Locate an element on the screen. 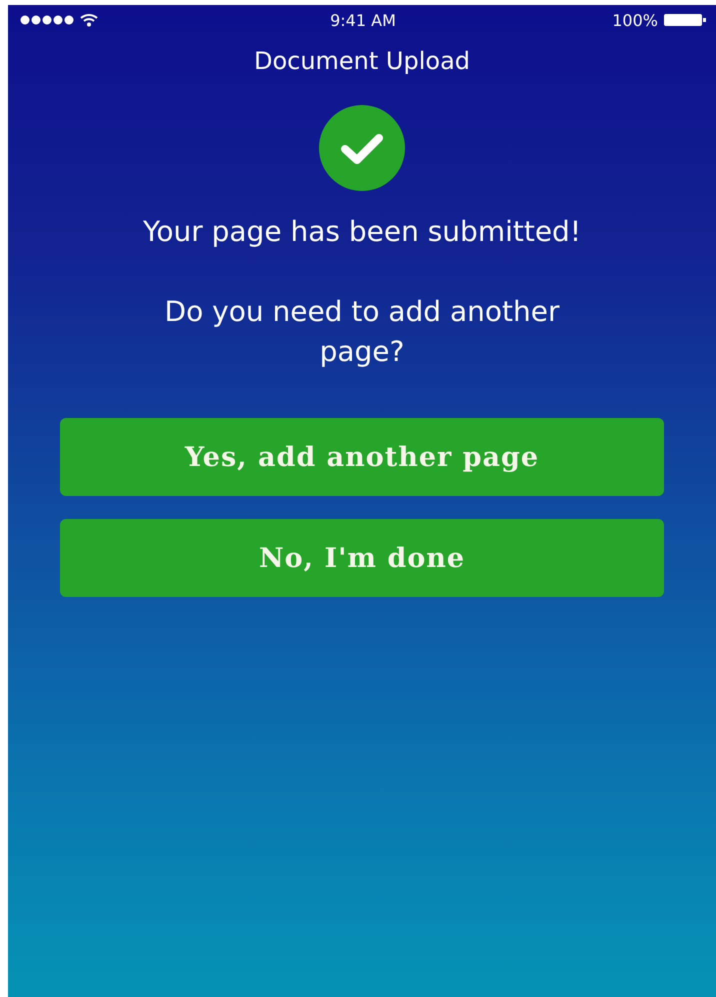 The height and width of the screenshot is (997, 716). battery-percent: 100% is located at coordinates (635, 20).